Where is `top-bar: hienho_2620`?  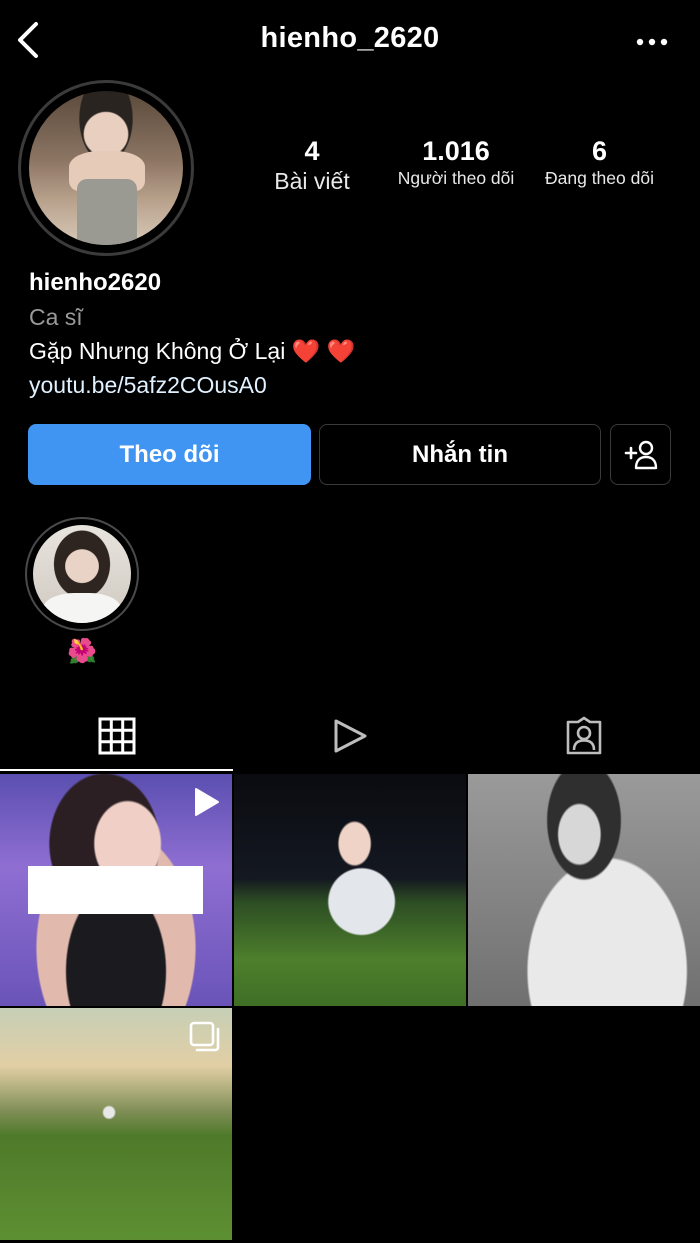 top-bar: hienho_2620 is located at coordinates (350, 40).